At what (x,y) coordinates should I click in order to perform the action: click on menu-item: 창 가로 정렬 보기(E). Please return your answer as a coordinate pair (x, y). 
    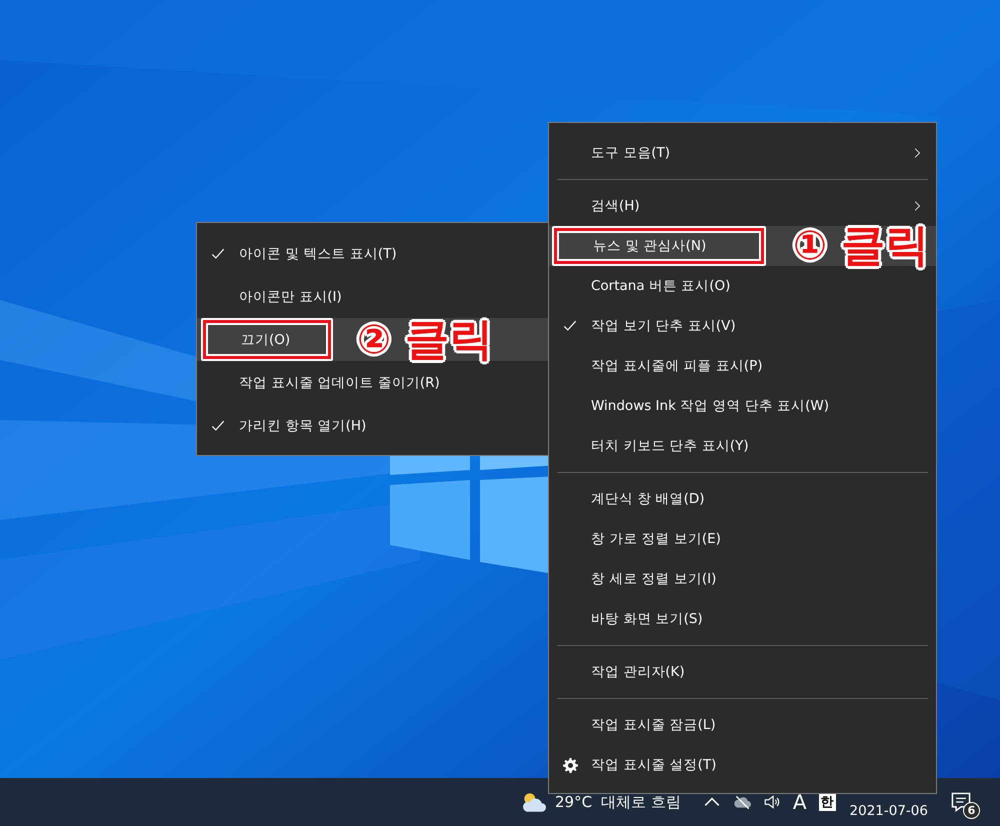
    Looking at the image, I should click on (742, 539).